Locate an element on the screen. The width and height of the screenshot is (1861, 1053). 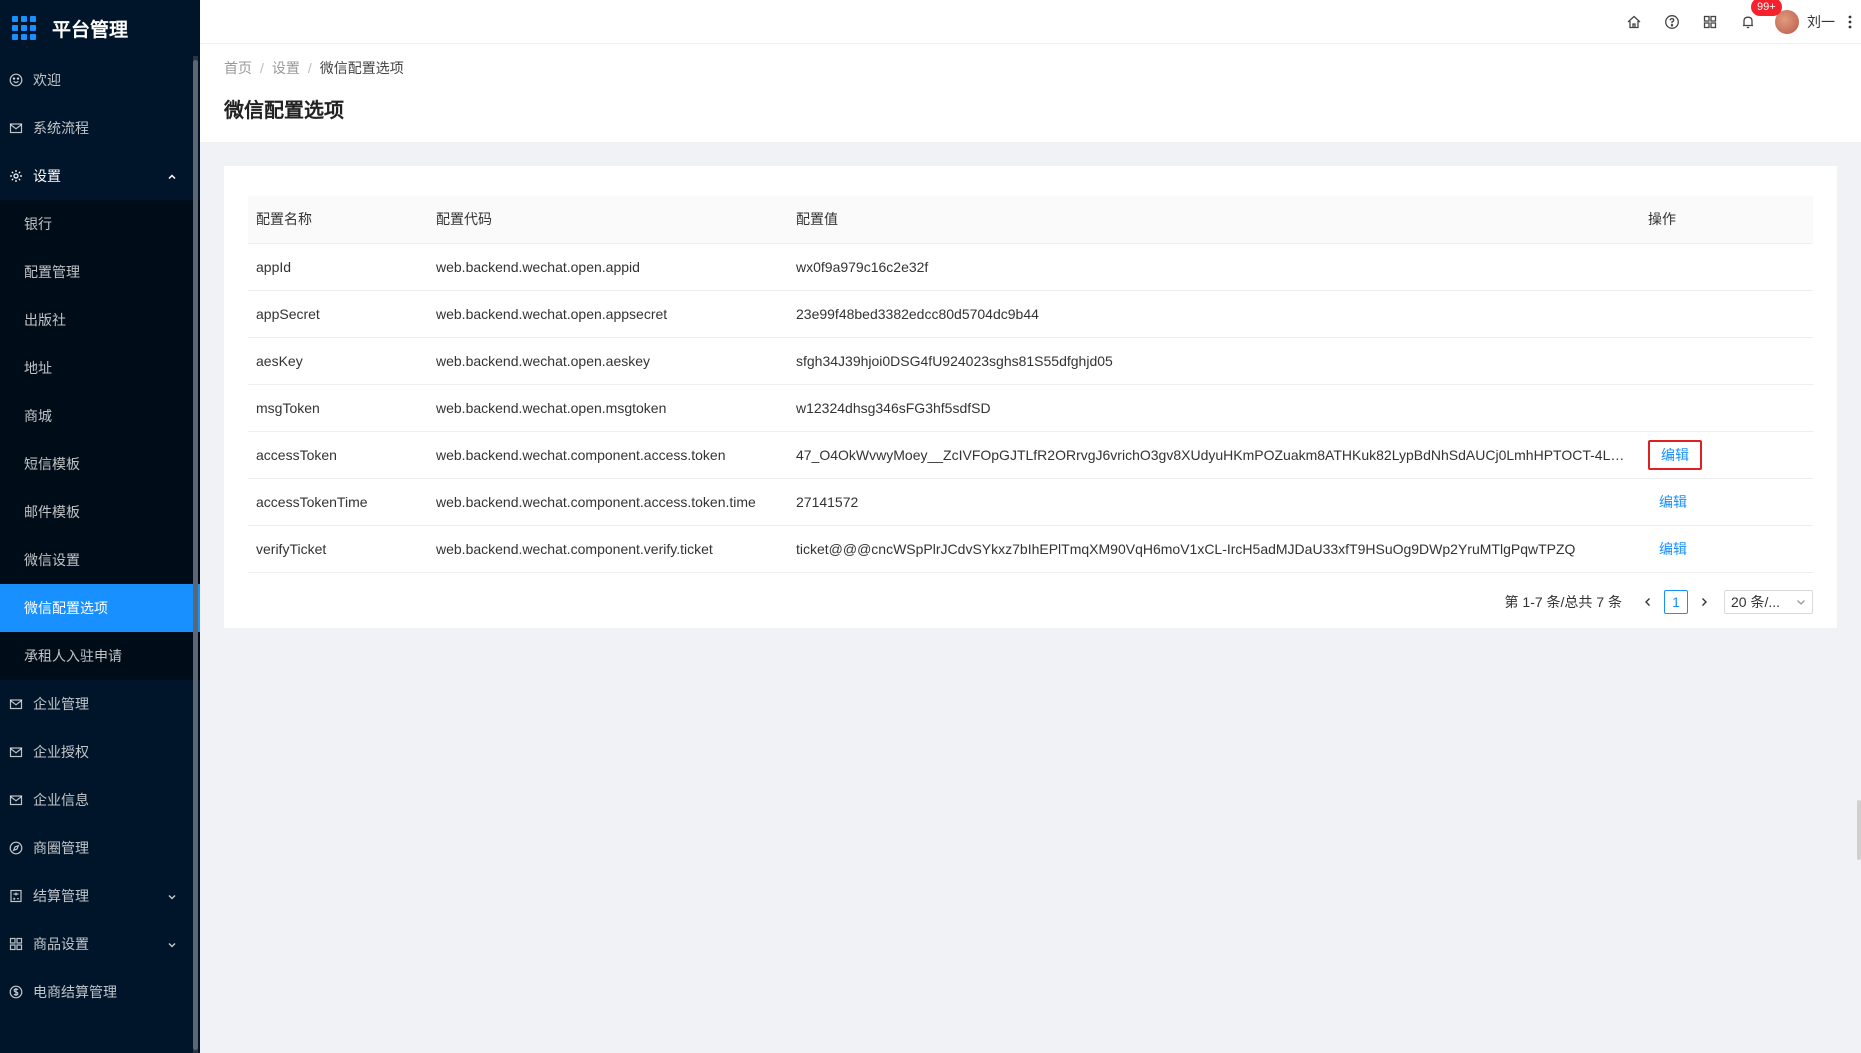
sidebar-item-label: 系统流程 is located at coordinates (61, 128).